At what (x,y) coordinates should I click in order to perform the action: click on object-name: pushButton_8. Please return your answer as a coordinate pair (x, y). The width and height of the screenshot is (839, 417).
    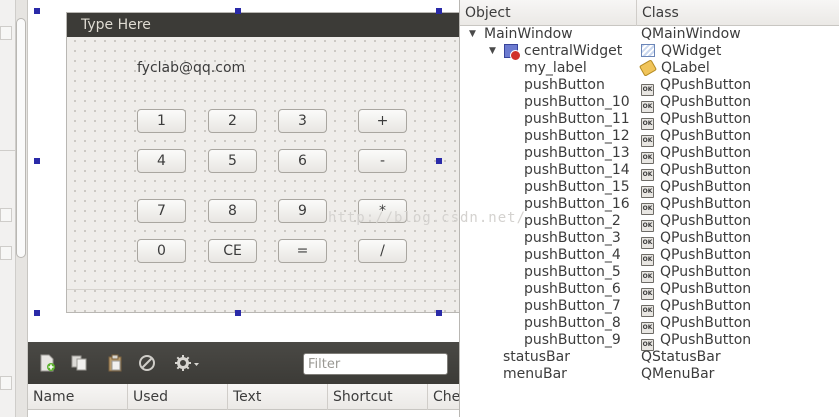
    Looking at the image, I should click on (572, 323).